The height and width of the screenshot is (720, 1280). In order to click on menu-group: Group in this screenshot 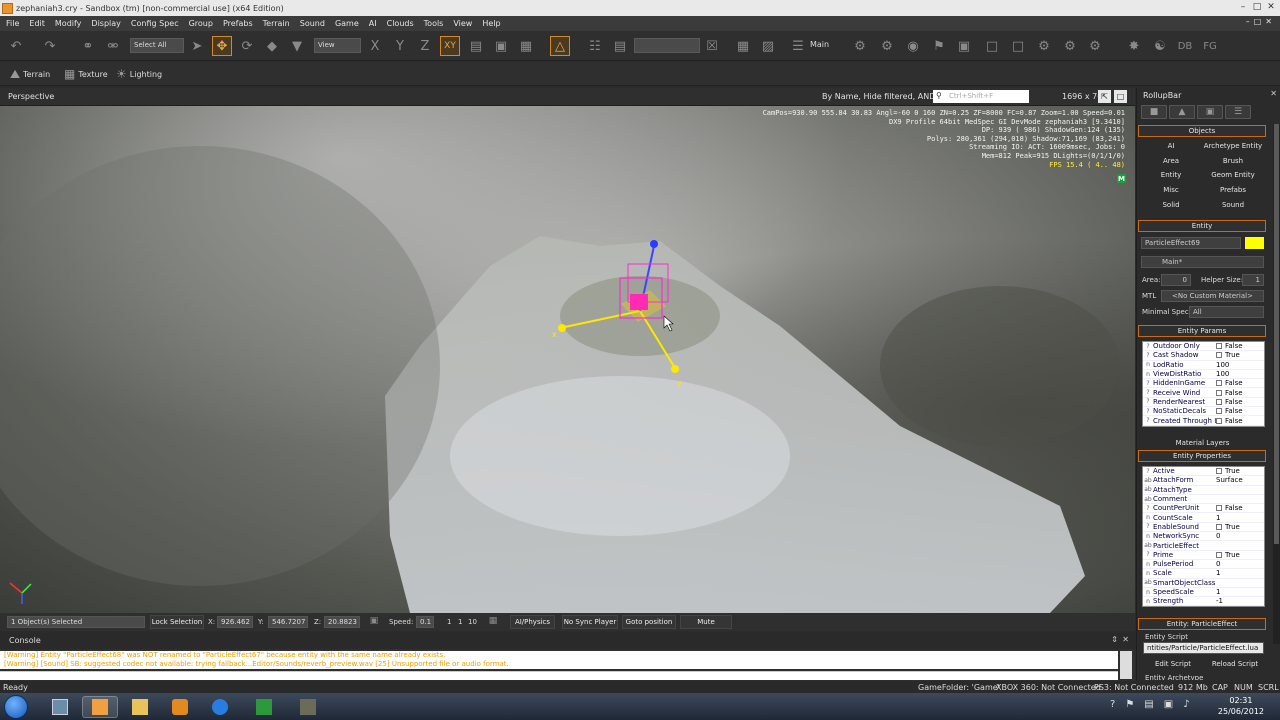, I will do `click(201, 23)`.